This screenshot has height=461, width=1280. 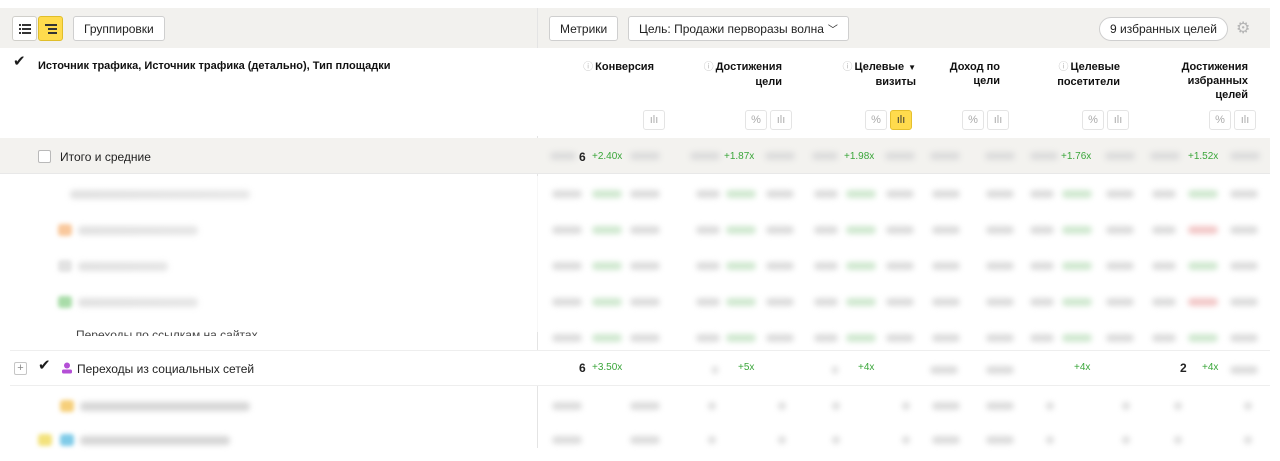 What do you see at coordinates (1244, 29) in the screenshot?
I see `gear-icon: ⚙` at bounding box center [1244, 29].